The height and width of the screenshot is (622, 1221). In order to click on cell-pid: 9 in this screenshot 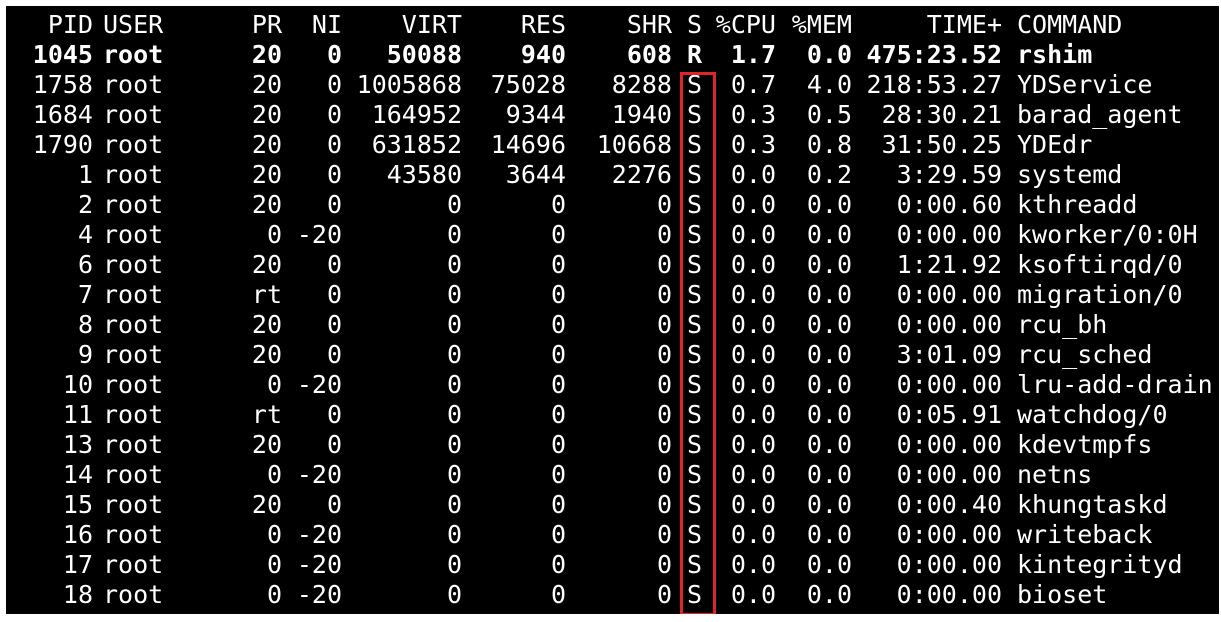, I will do `click(85, 354)`.